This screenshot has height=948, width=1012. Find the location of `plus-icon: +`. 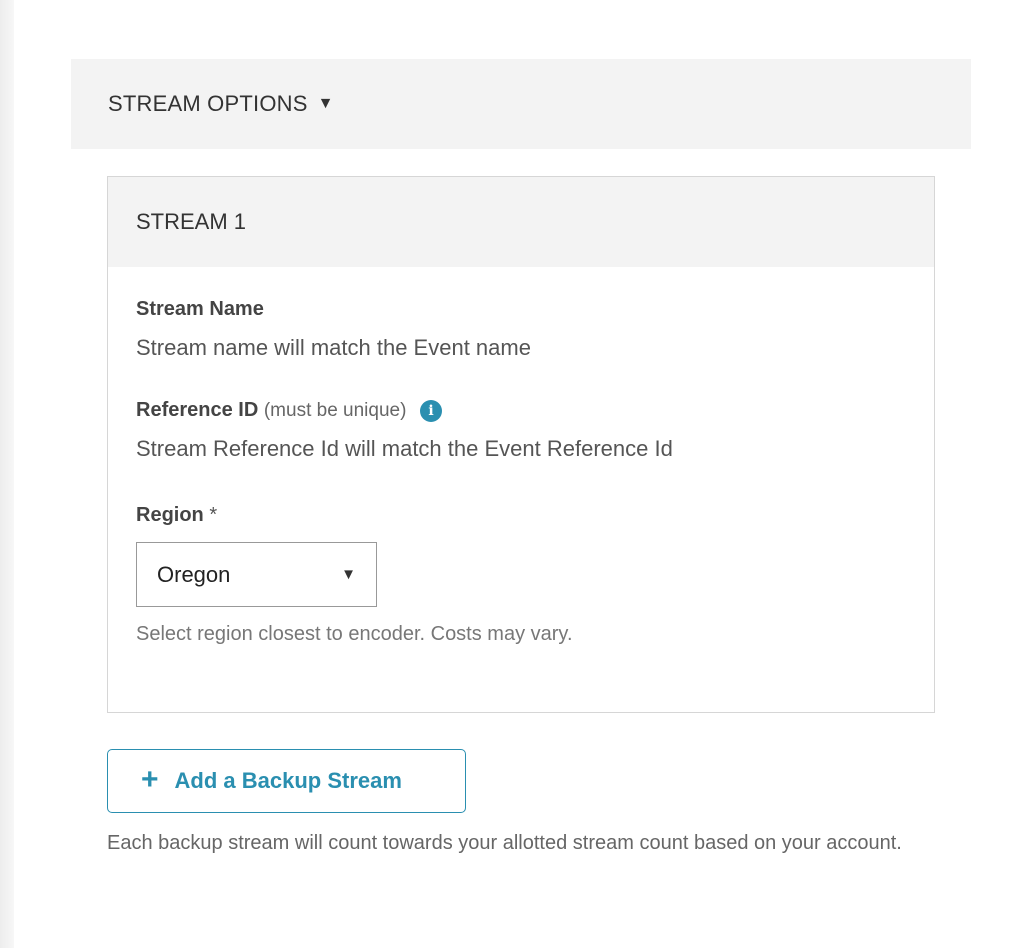

plus-icon: + is located at coordinates (150, 779).